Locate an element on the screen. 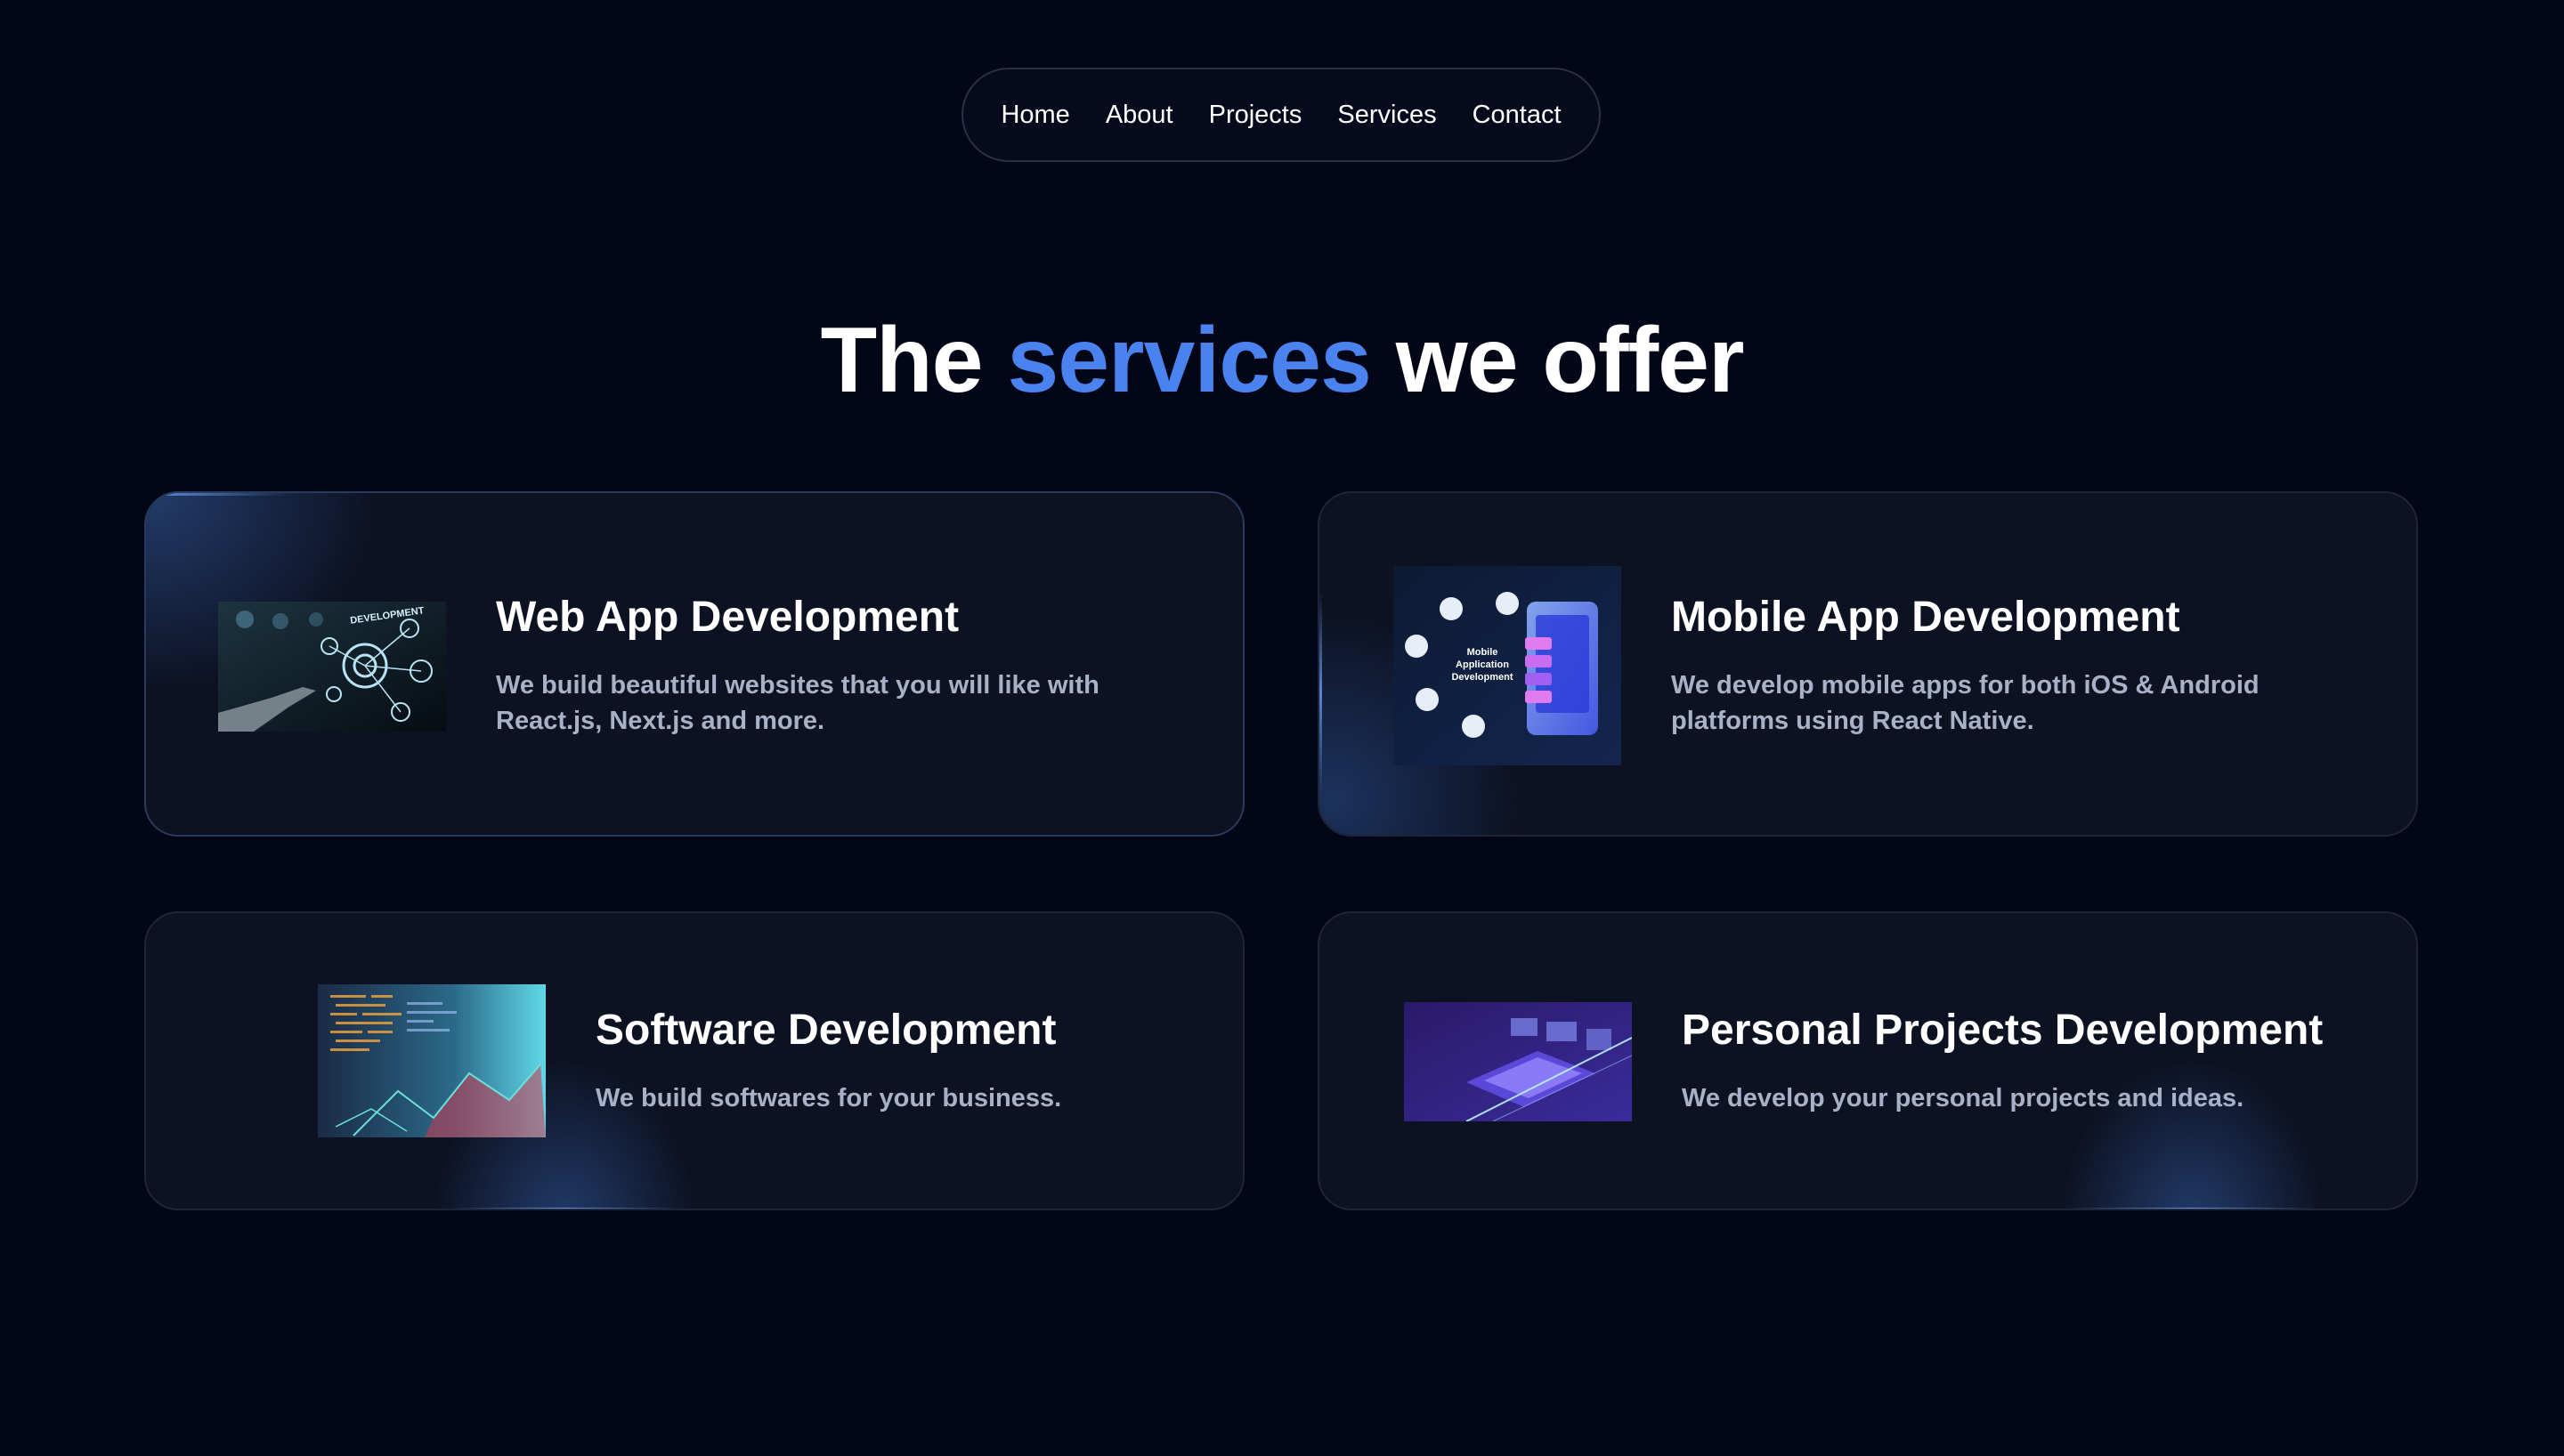 This screenshot has width=2564, height=1456. mobile-development-image: Mobile Application Development is located at coordinates (1507, 665).